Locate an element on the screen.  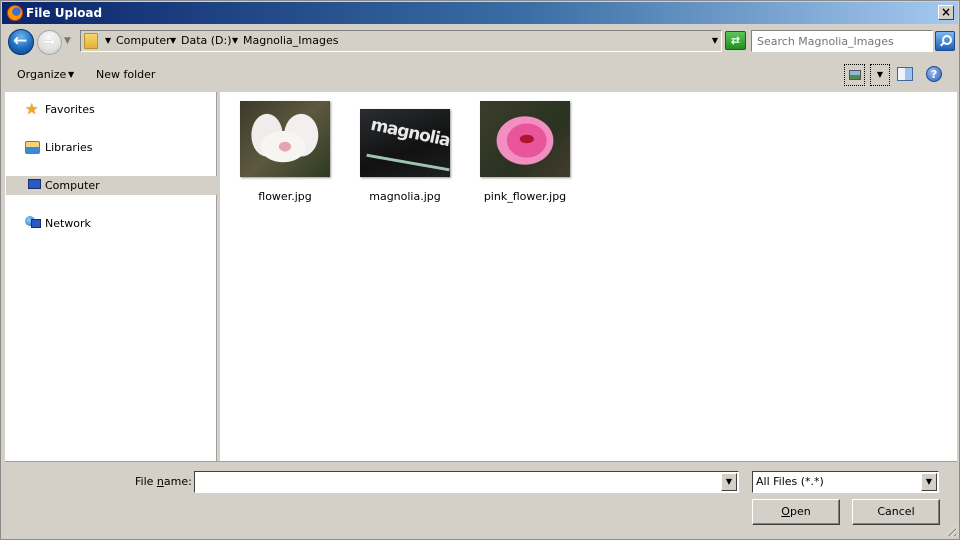
accelerator-key: O is located at coordinates (785, 511).